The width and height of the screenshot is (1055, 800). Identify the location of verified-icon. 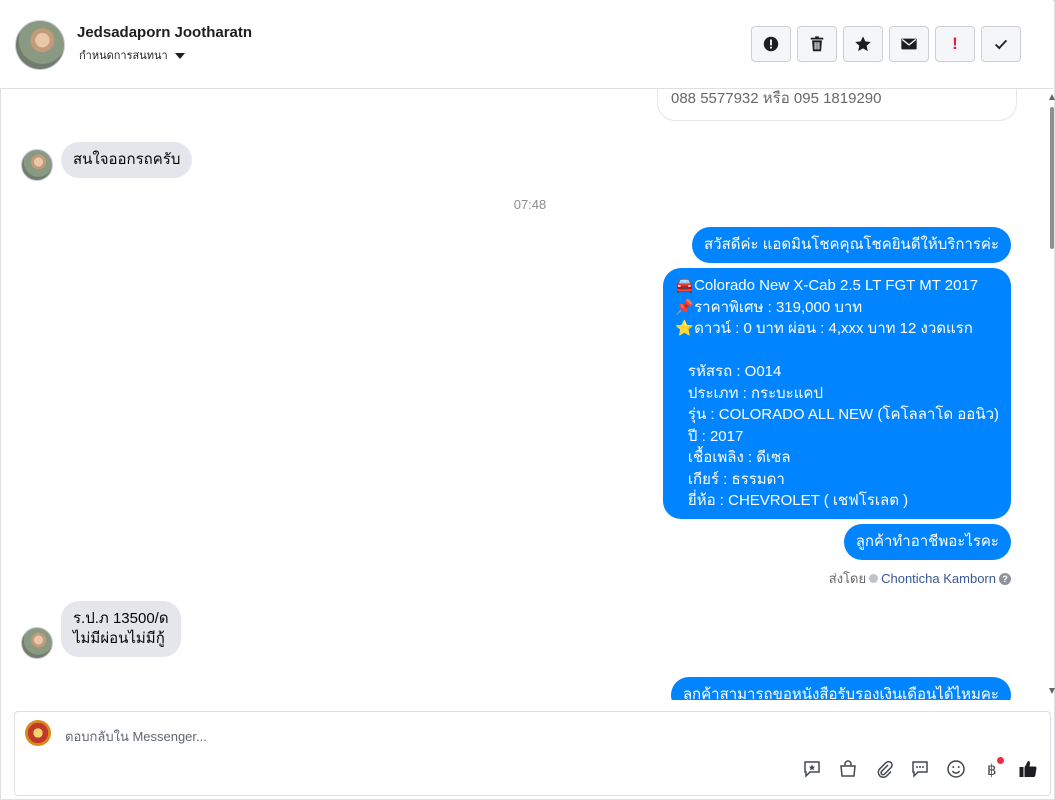
(874, 578).